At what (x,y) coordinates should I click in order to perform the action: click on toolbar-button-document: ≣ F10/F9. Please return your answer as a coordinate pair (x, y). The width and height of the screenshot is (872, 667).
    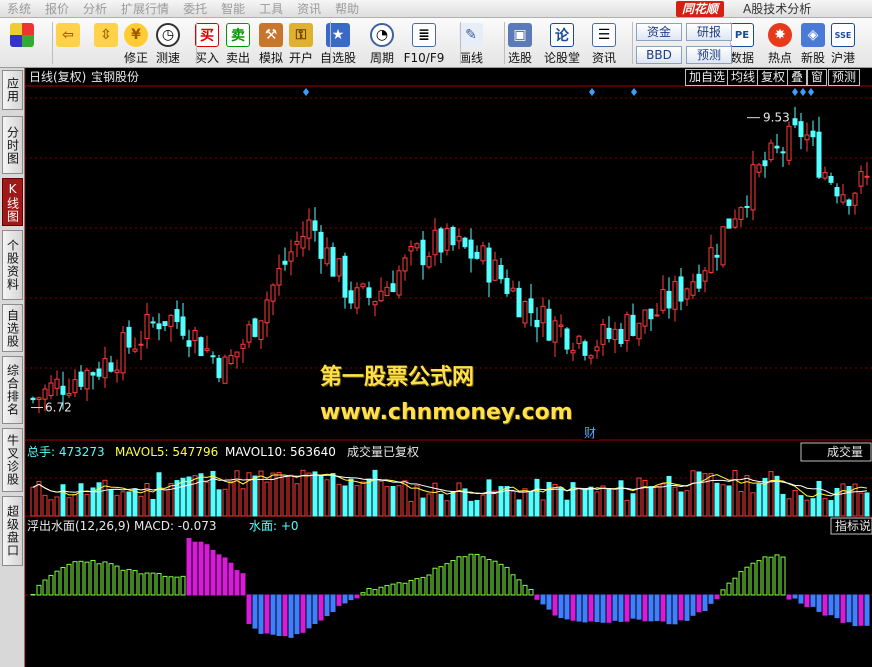
    Looking at the image, I should click on (424, 43).